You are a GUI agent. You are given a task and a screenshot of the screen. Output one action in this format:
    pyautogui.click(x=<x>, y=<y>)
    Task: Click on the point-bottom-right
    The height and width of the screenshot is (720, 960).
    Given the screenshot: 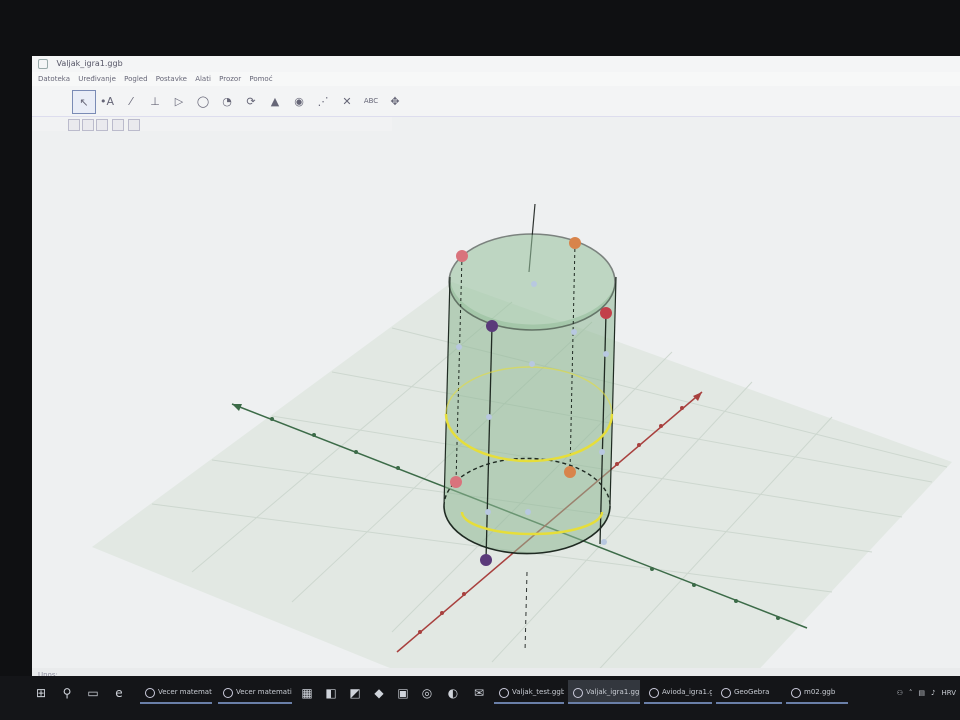 What is the action you would take?
    pyautogui.click(x=570, y=472)
    